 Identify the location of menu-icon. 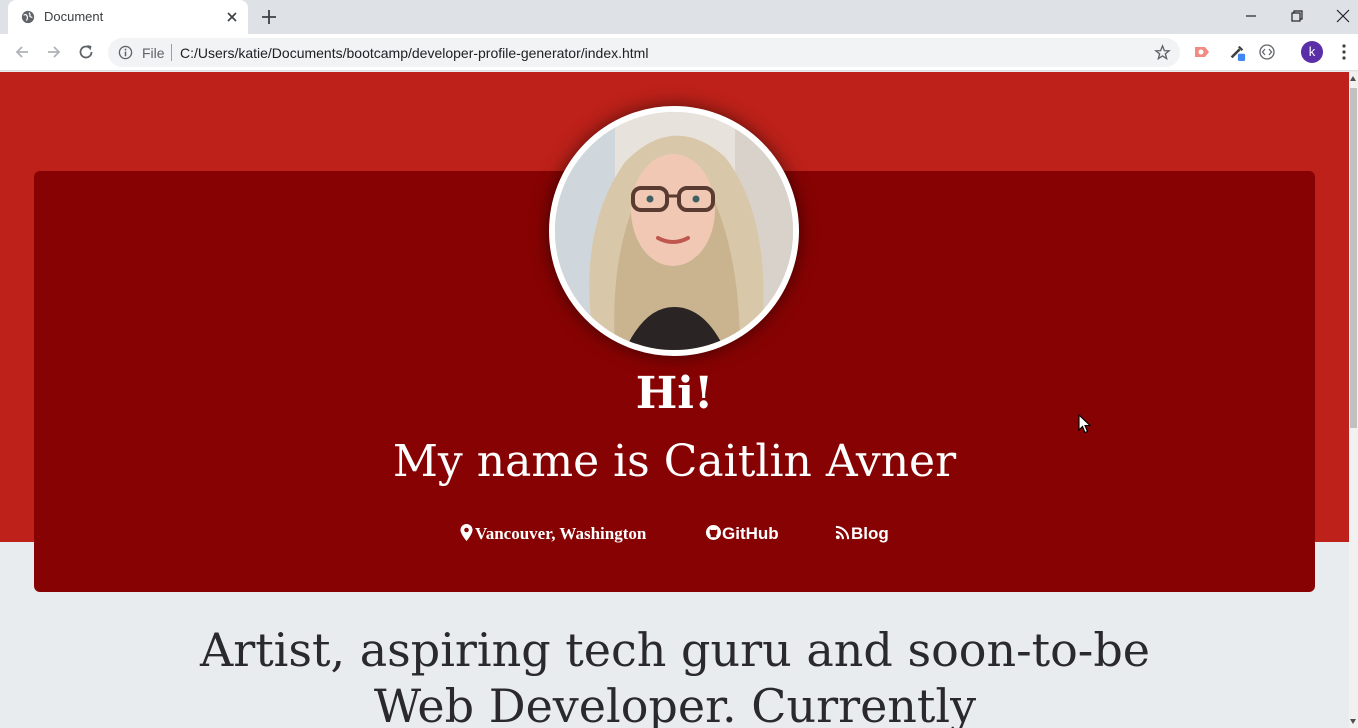
(1344, 52).